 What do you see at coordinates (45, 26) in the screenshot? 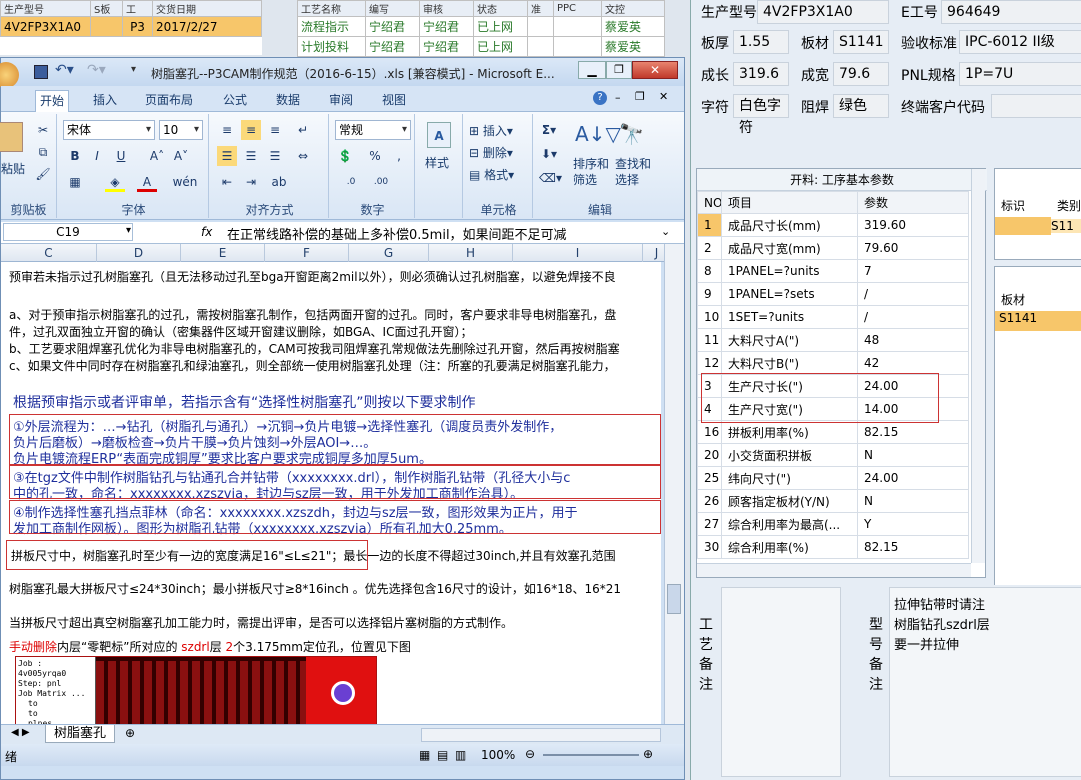
I see `cell: 4V2FP3X1A0` at bounding box center [45, 26].